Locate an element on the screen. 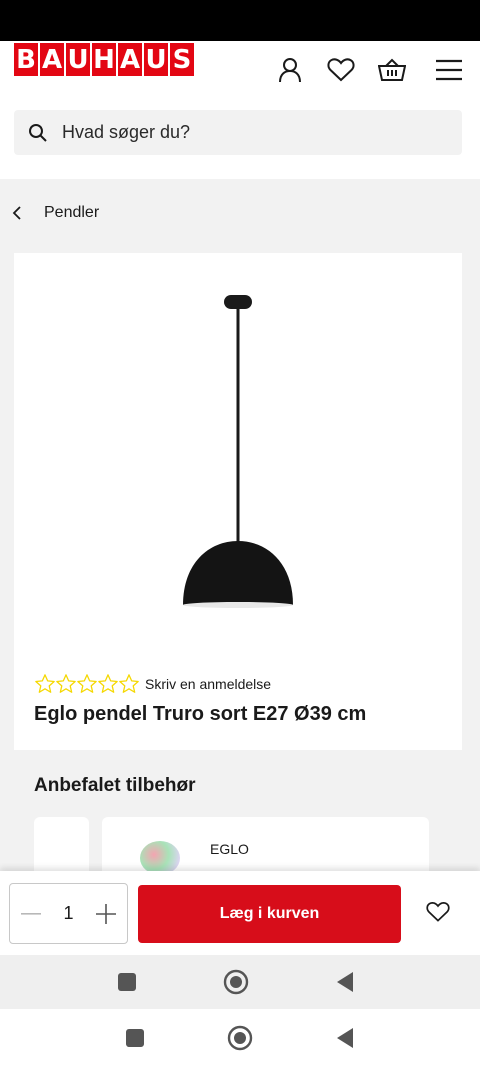 This screenshot has width=480, height=1067. account-icon is located at coordinates (290, 70).